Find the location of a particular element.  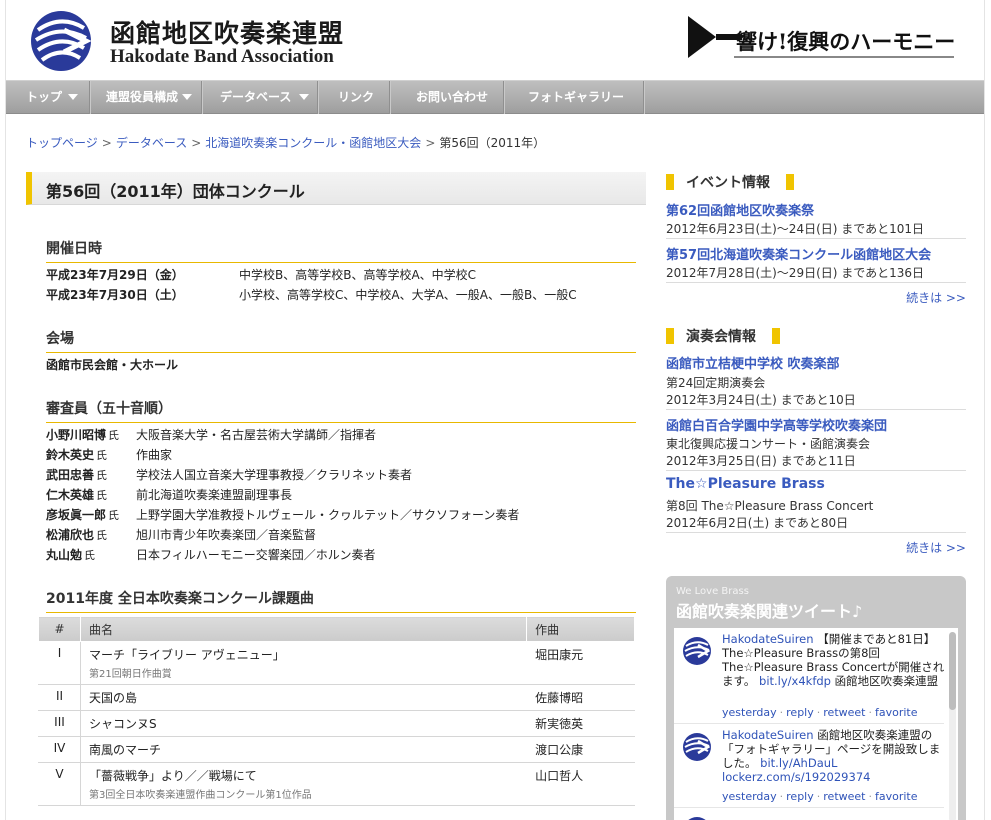

tweet-item-partial is located at coordinates (809, 814).